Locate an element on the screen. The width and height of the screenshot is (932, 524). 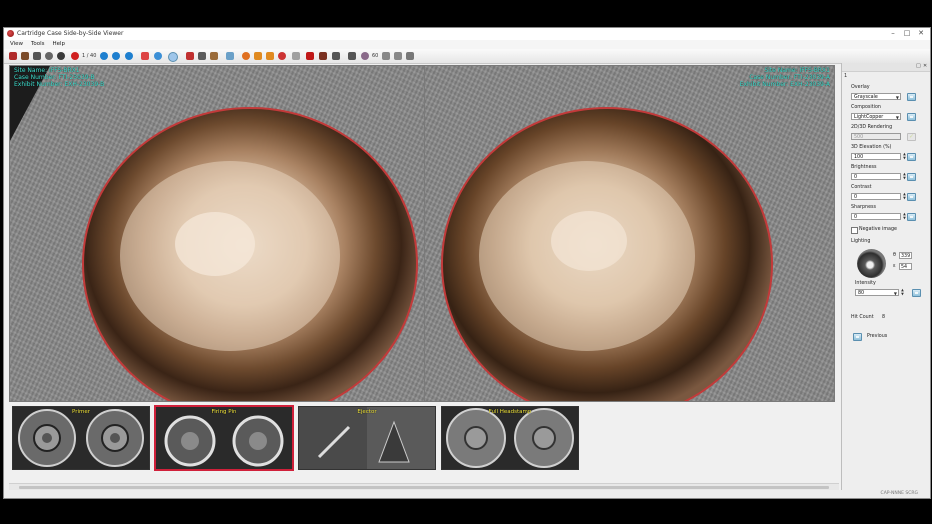
panel-tab: 1 is located at coordinates (845, 76).